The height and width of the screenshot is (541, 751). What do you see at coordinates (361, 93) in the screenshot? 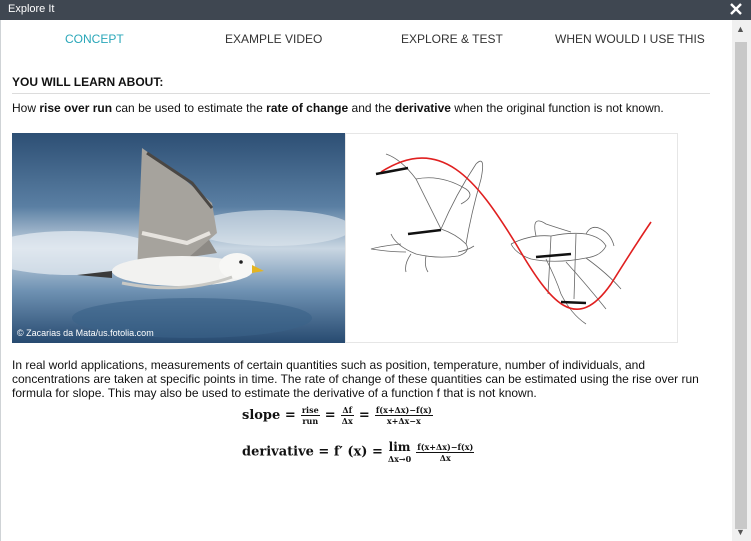
I see `divider` at bounding box center [361, 93].